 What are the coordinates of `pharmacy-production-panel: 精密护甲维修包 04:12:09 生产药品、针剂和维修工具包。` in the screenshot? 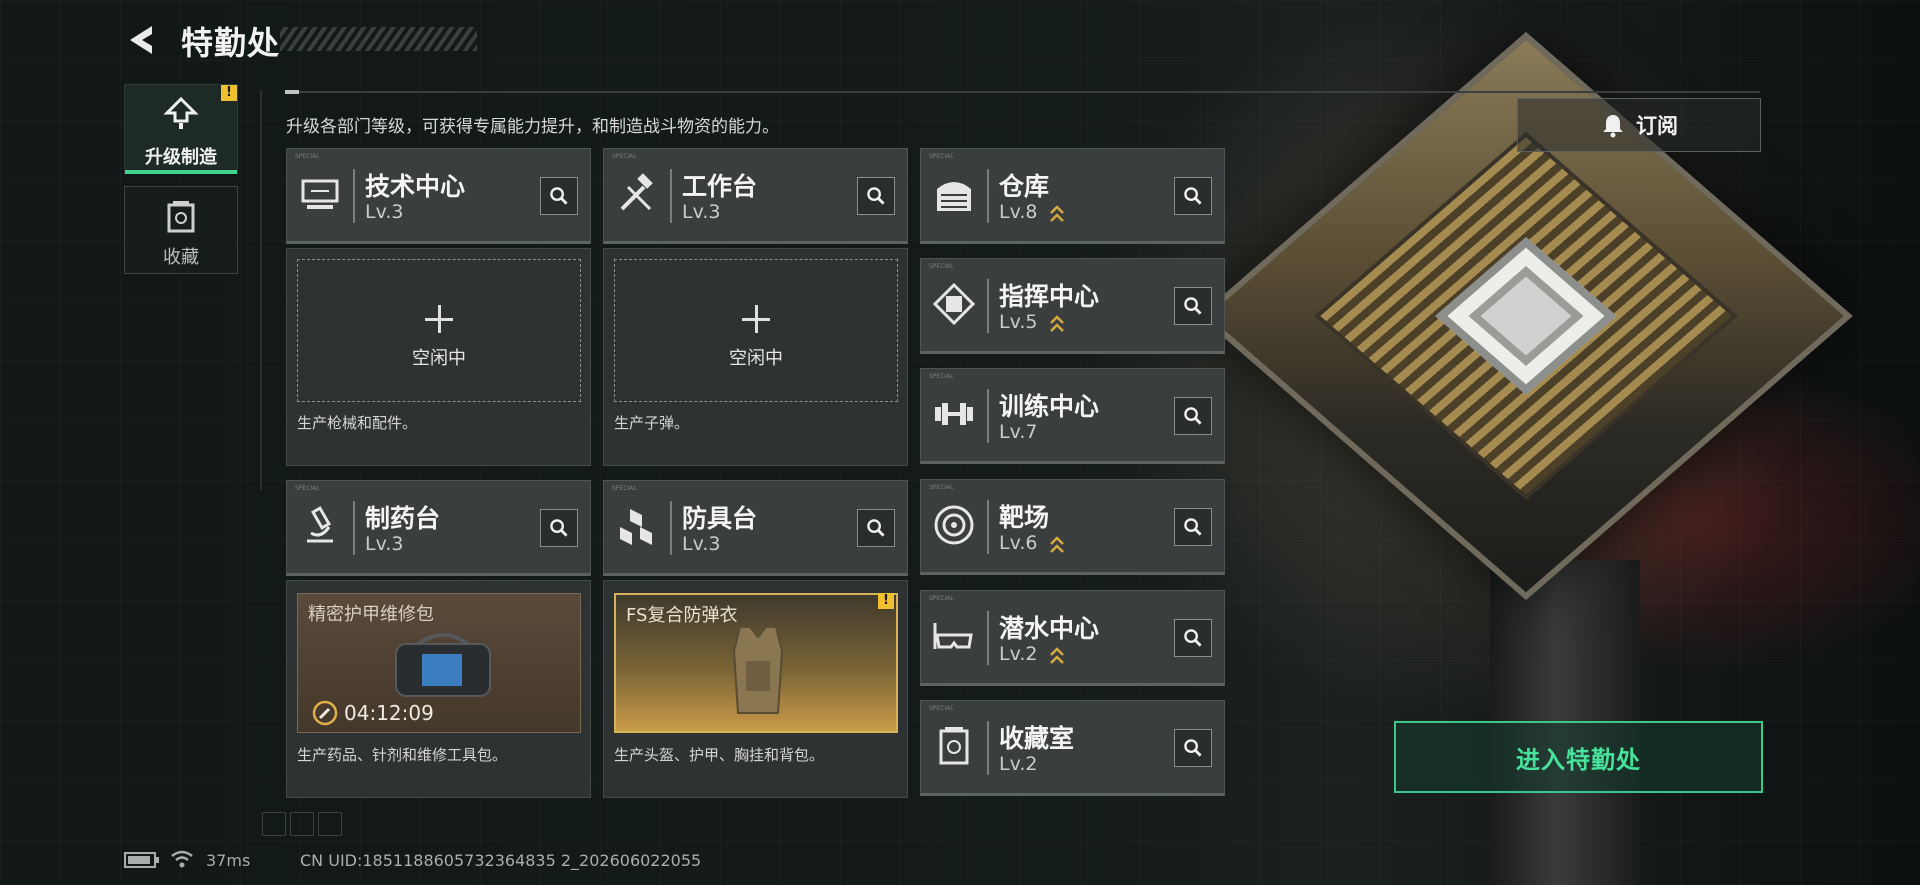 It's located at (438, 689).